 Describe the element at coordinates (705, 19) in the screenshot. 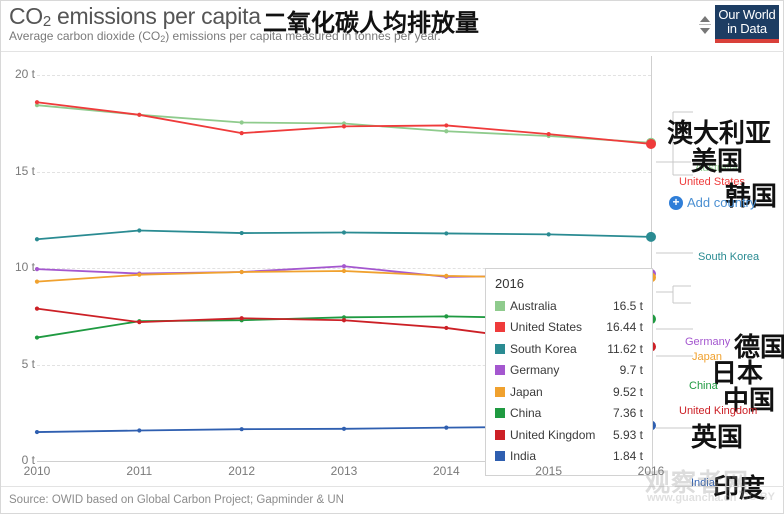

I see `chevron-up-icon` at that location.